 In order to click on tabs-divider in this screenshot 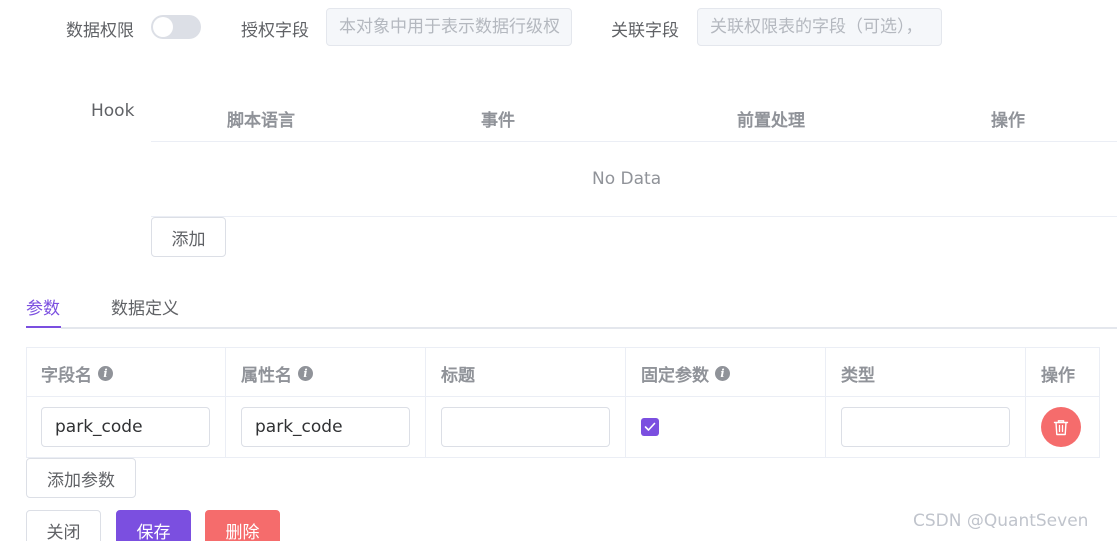, I will do `click(589, 328)`.